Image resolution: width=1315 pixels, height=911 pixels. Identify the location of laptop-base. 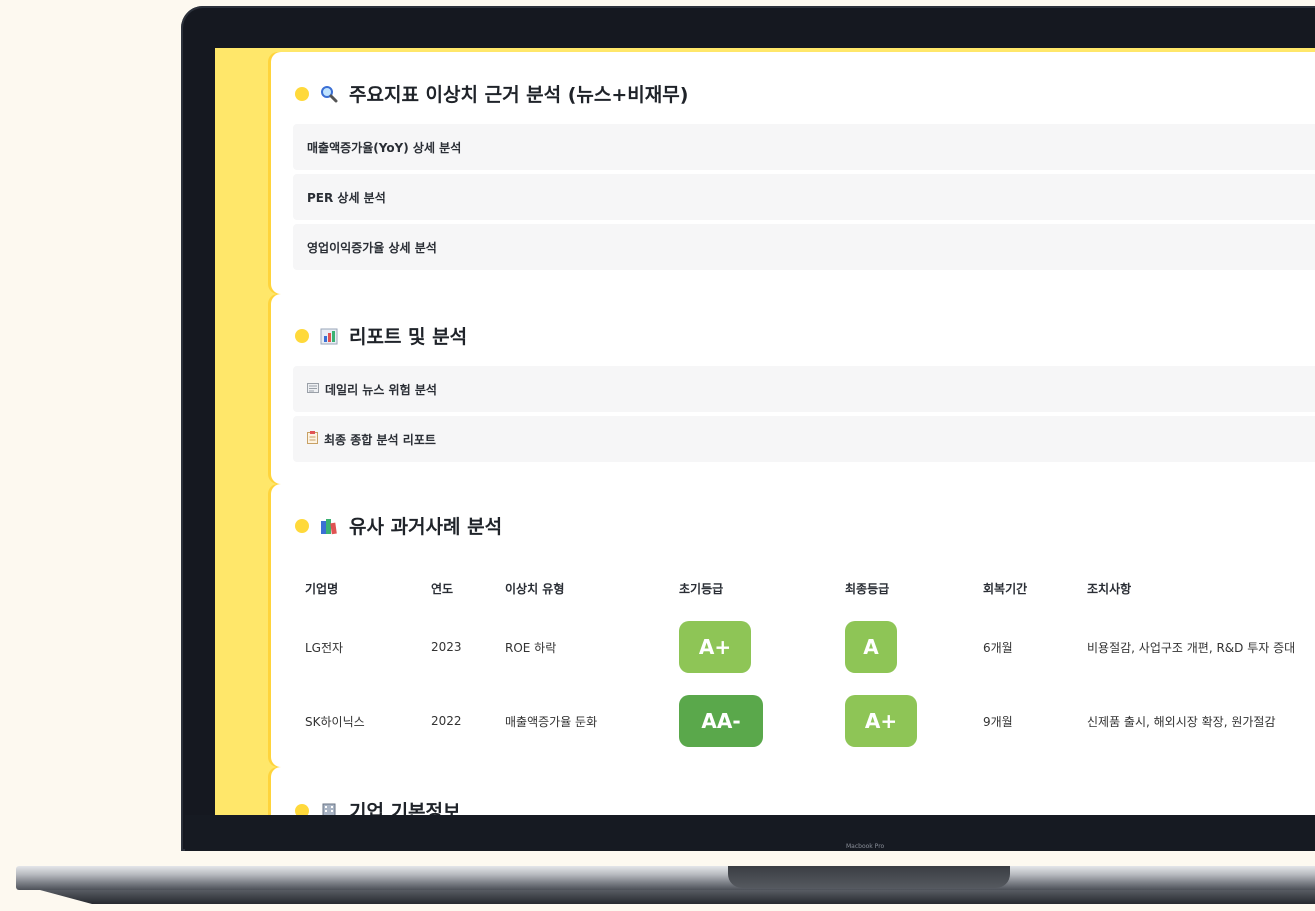
(665, 878).